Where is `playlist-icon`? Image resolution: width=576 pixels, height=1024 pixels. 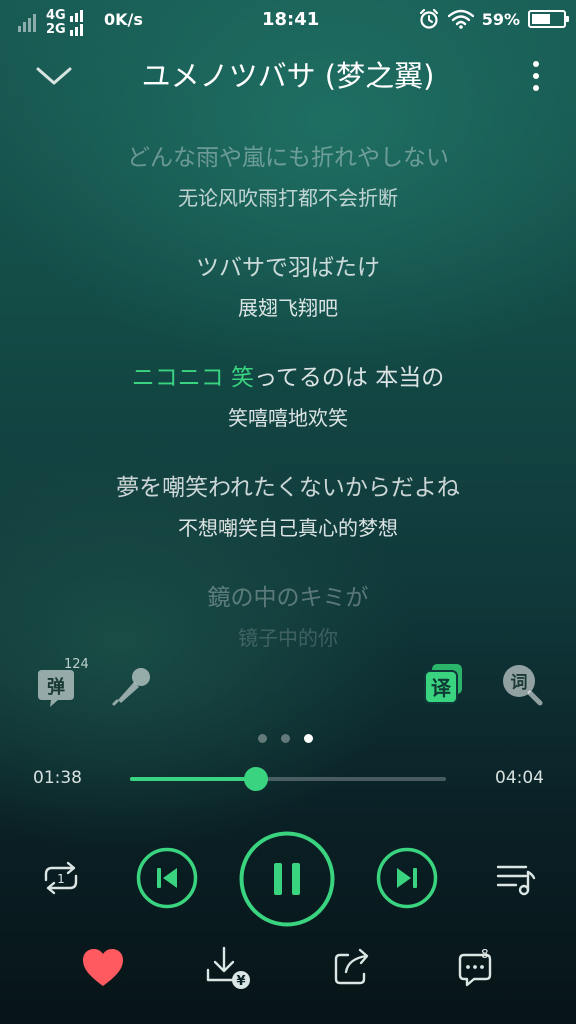
playlist-icon is located at coordinates (516, 880).